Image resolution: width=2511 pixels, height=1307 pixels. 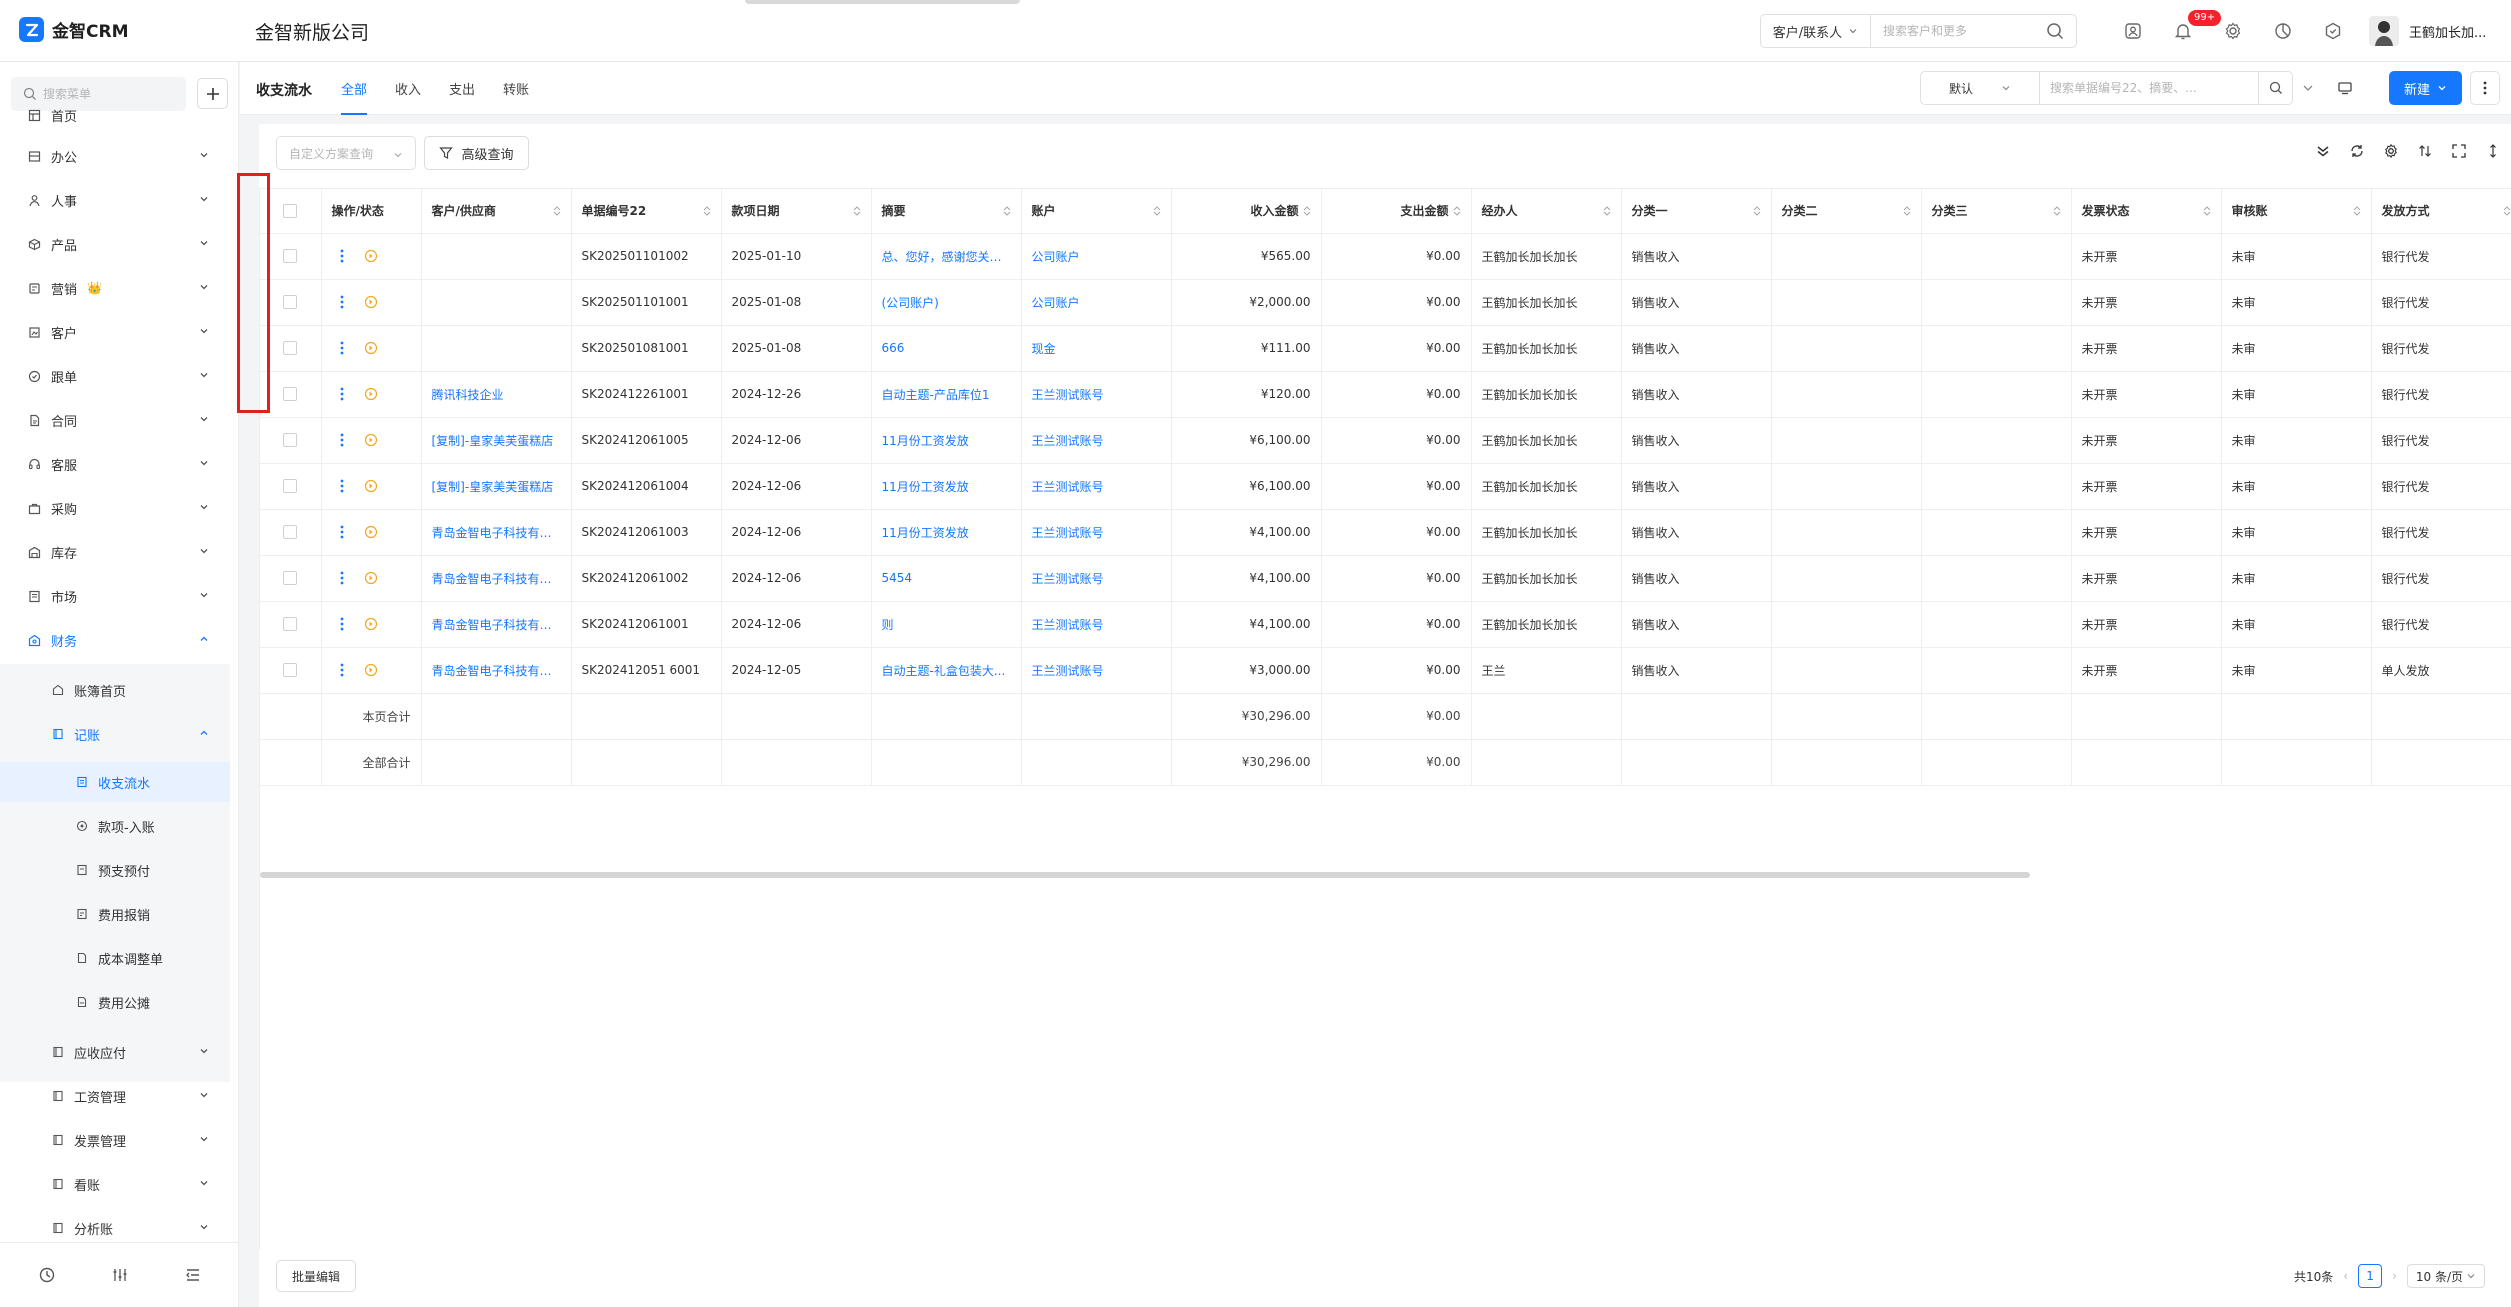 I want to click on sidebar-item-payment-entry: 款项-入账, so click(x=115, y=826).